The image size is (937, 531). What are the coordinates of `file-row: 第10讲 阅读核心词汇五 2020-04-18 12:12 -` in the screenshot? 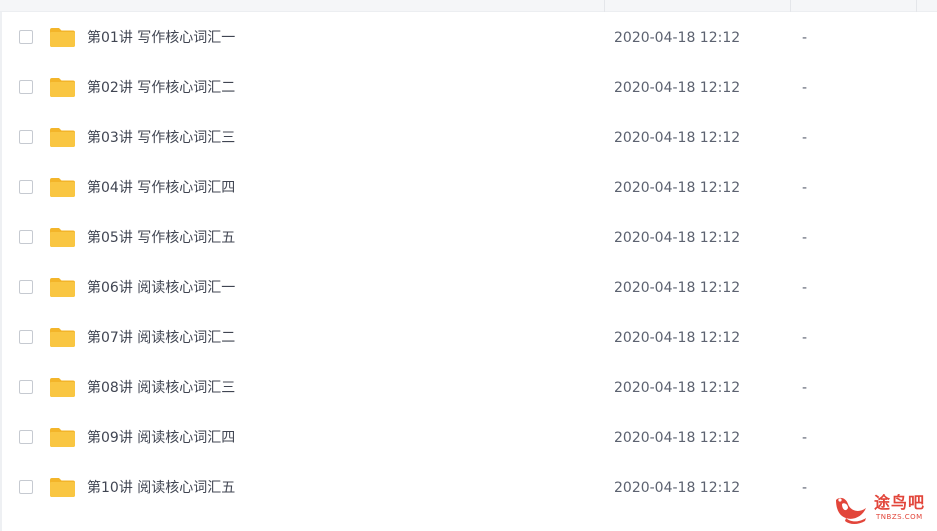 It's located at (468, 488).